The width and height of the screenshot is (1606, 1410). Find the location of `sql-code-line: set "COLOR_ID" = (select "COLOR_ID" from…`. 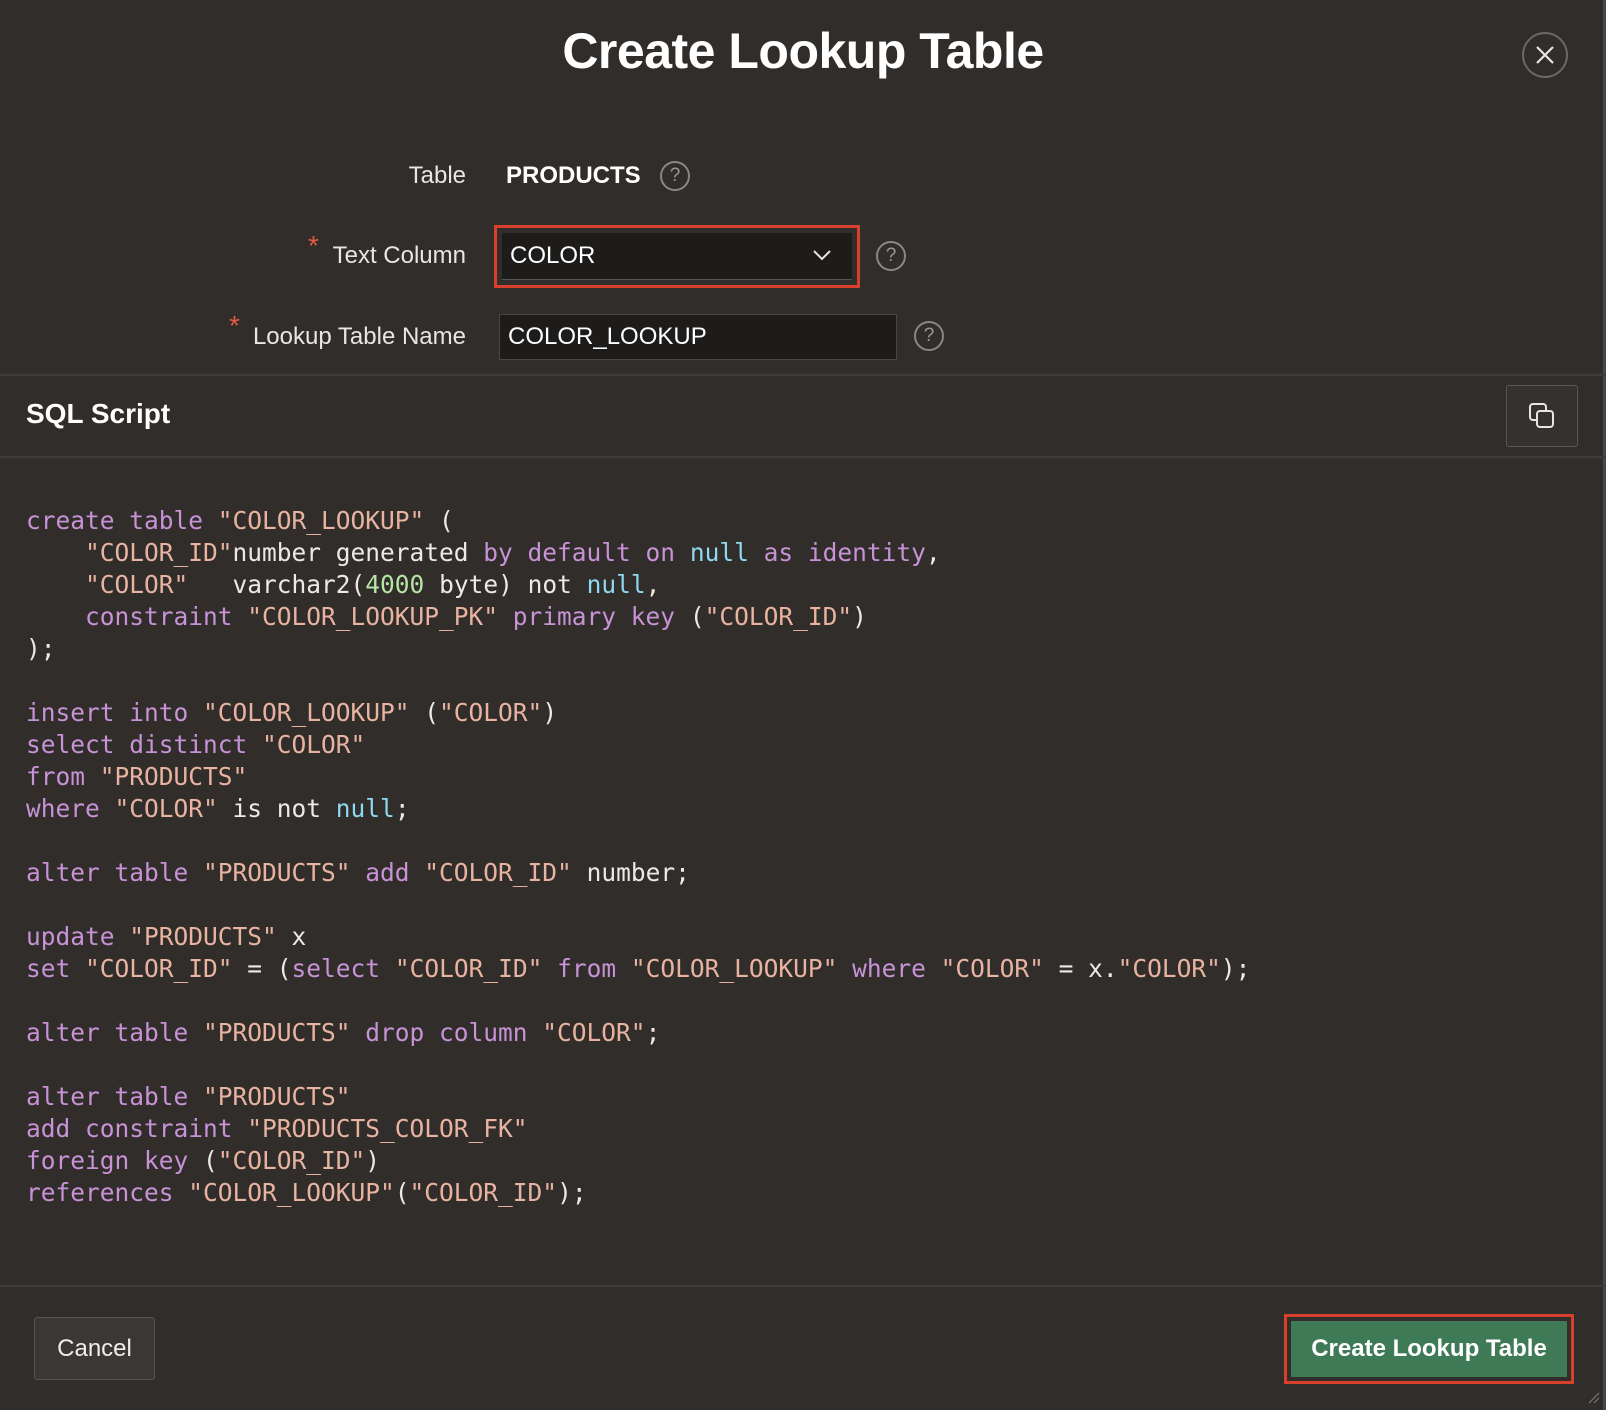

sql-code-line: set "COLOR_ID" = (select "COLOR_ID" from… is located at coordinates (638, 969).